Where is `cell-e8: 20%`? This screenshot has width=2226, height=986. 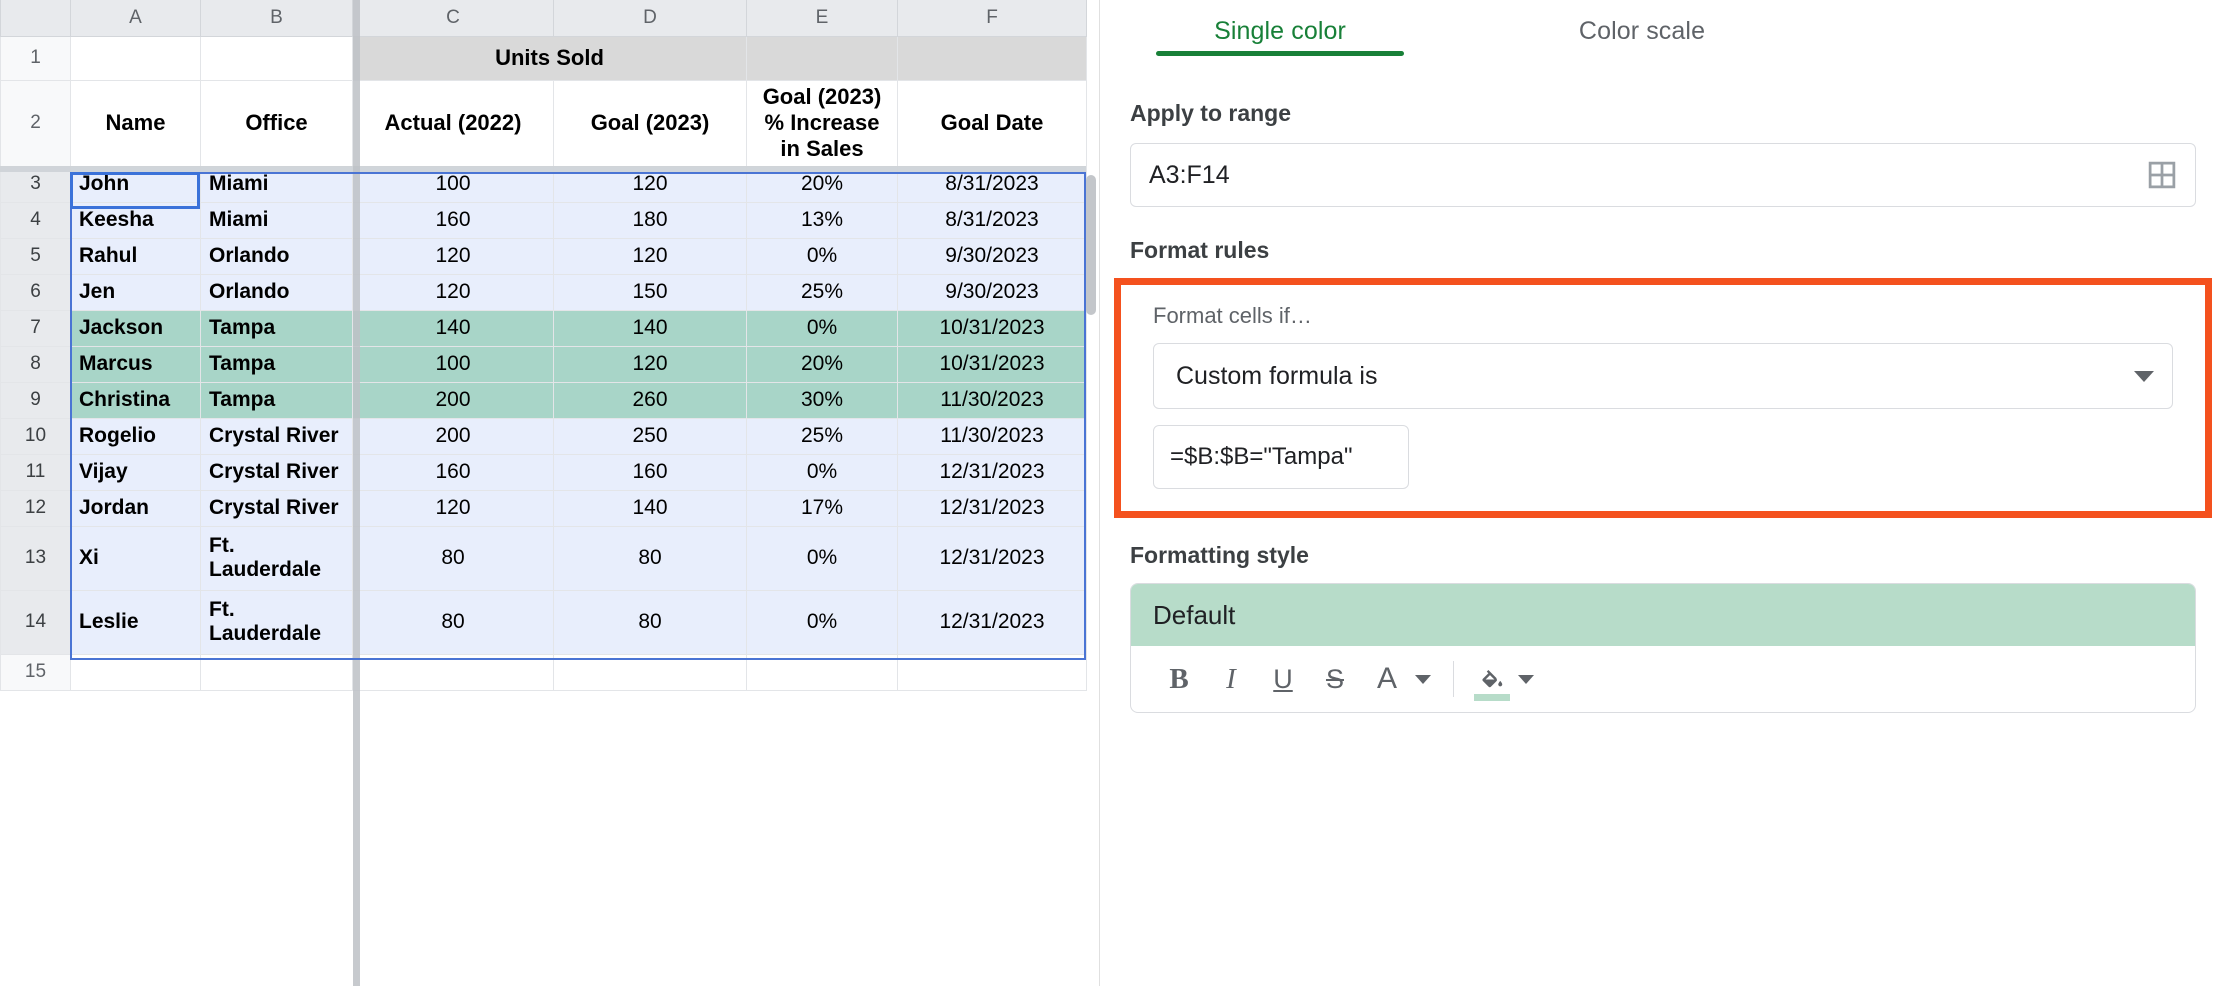
cell-e8: 20% is located at coordinates (822, 364).